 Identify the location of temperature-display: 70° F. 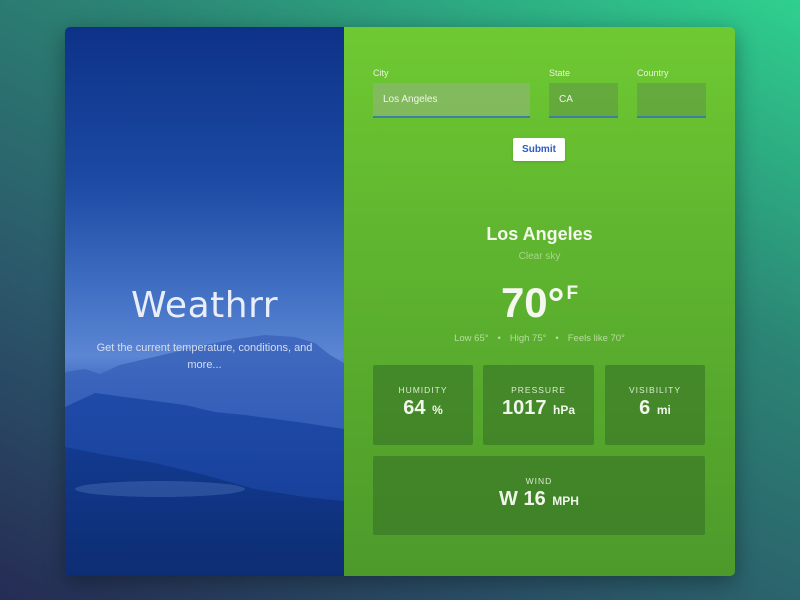
(539, 303).